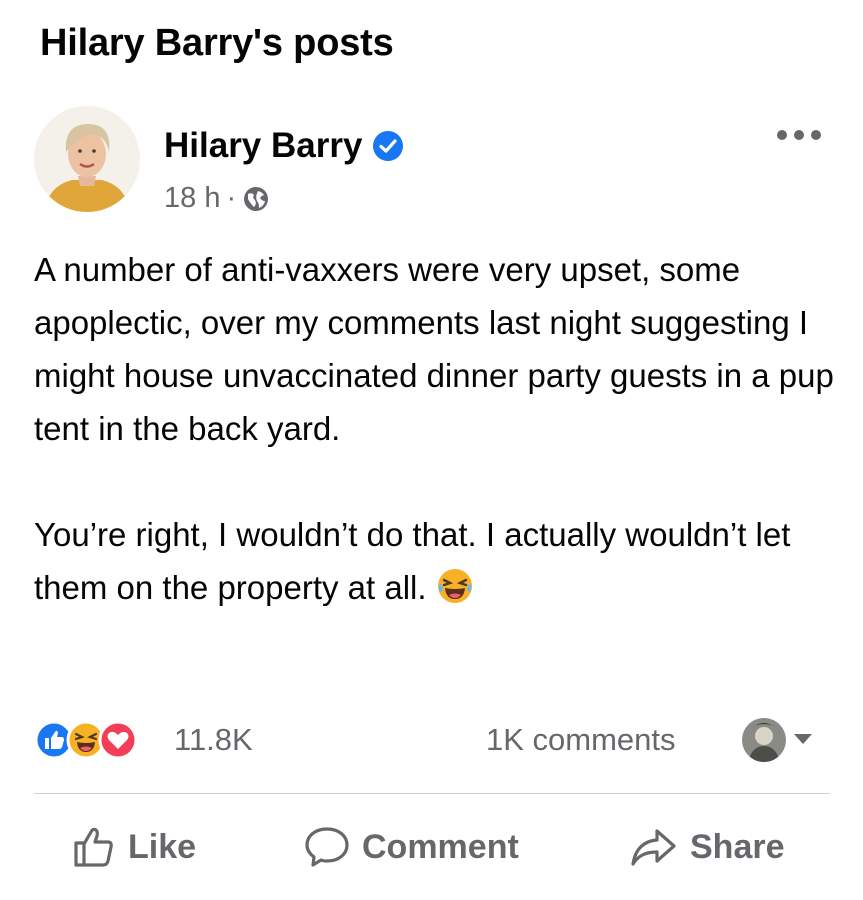 The image size is (863, 900). What do you see at coordinates (455, 584) in the screenshot?
I see `laughing-emoji-icon` at bounding box center [455, 584].